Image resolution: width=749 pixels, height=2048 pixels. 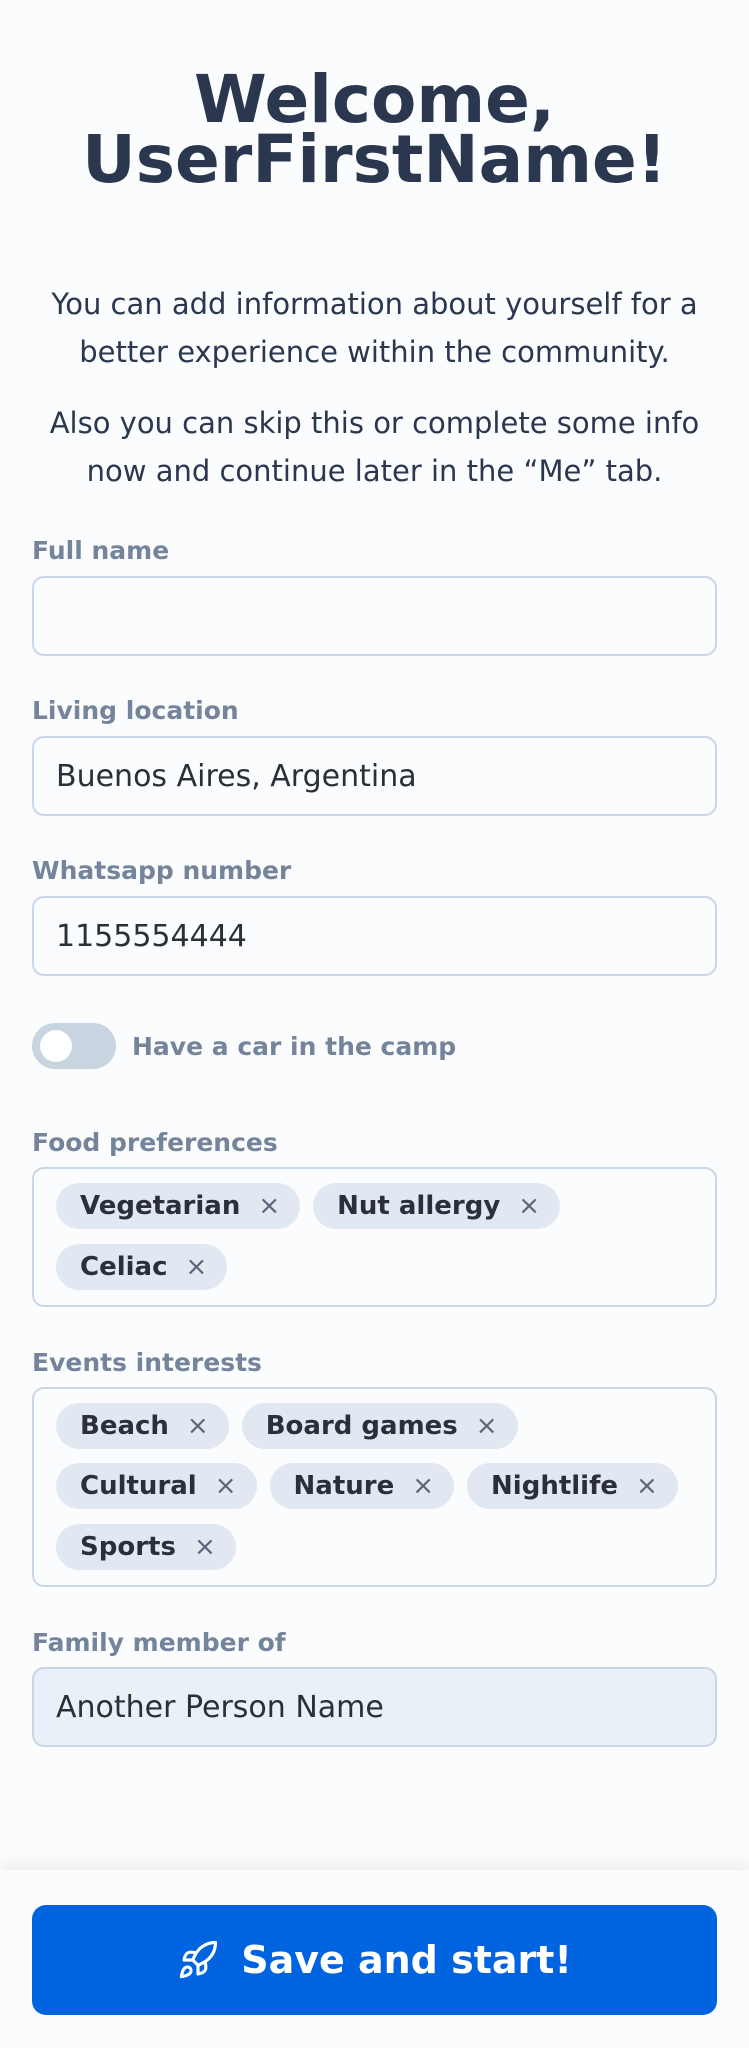 I want to click on chip-cultural: Cultural ×, so click(x=156, y=1486).